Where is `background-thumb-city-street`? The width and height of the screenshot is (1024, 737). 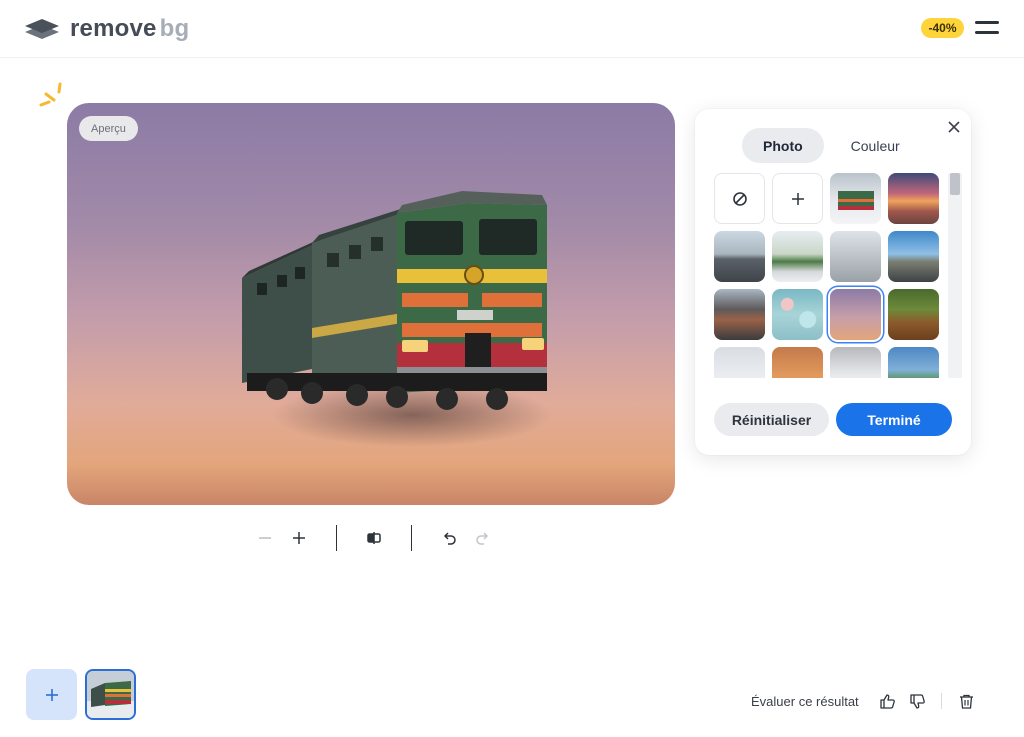
background-thumb-city-street is located at coordinates (739, 256).